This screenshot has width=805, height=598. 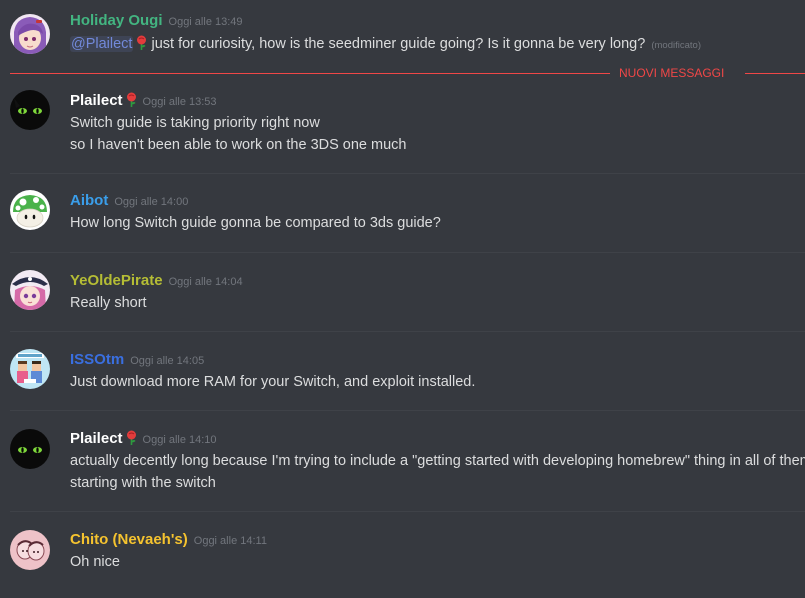 I want to click on pixel-art-people-avatar, so click(x=30, y=369).